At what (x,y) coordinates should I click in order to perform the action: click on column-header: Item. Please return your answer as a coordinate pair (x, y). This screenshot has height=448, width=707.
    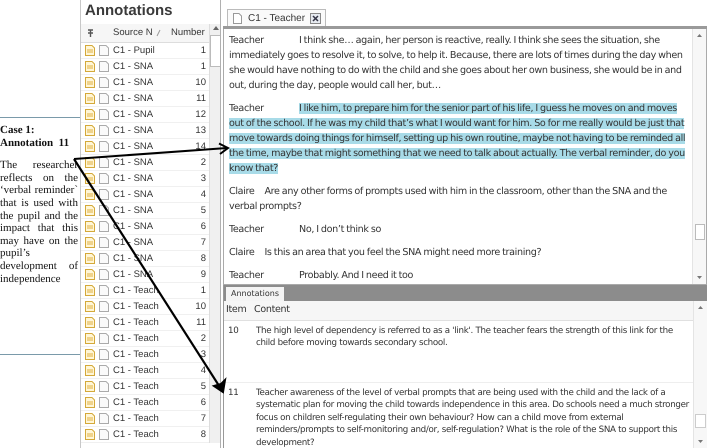
    Looking at the image, I should click on (238, 310).